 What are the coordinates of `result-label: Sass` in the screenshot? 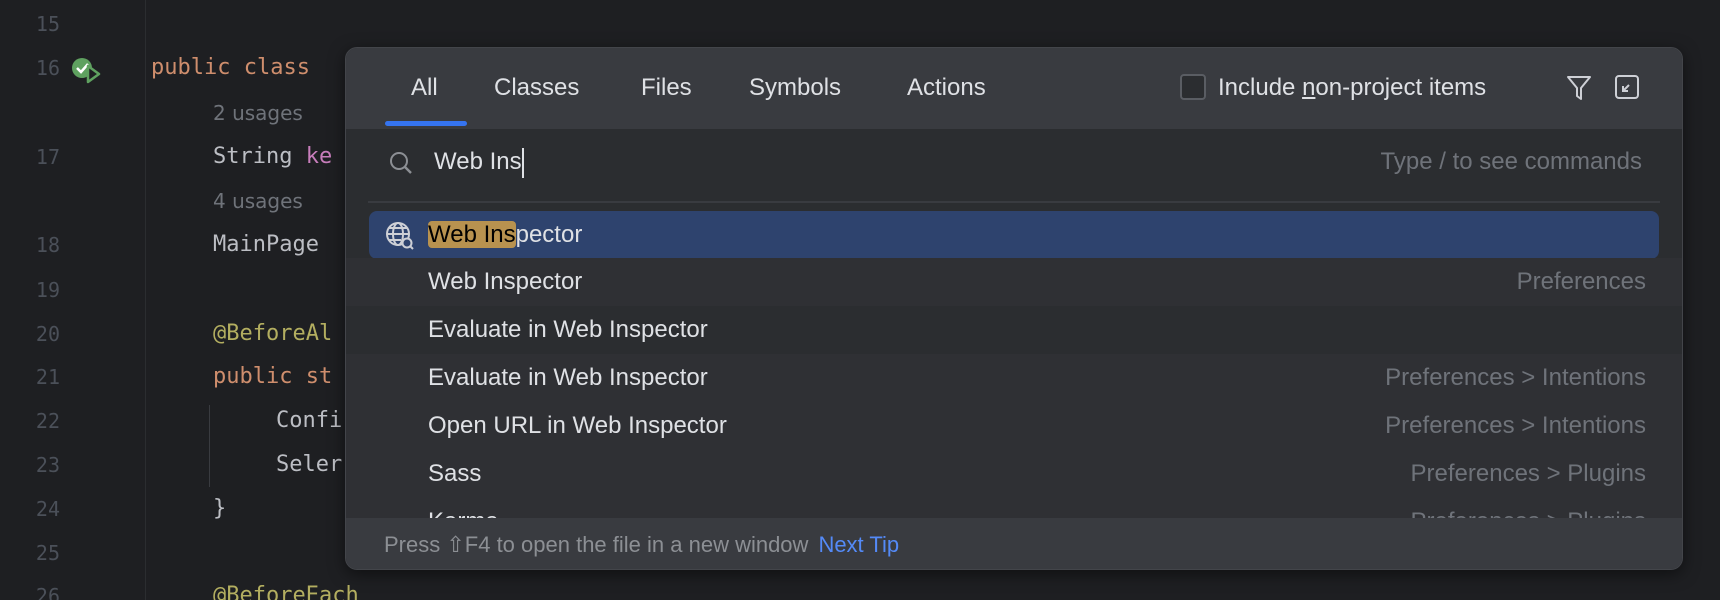 It's located at (455, 473).